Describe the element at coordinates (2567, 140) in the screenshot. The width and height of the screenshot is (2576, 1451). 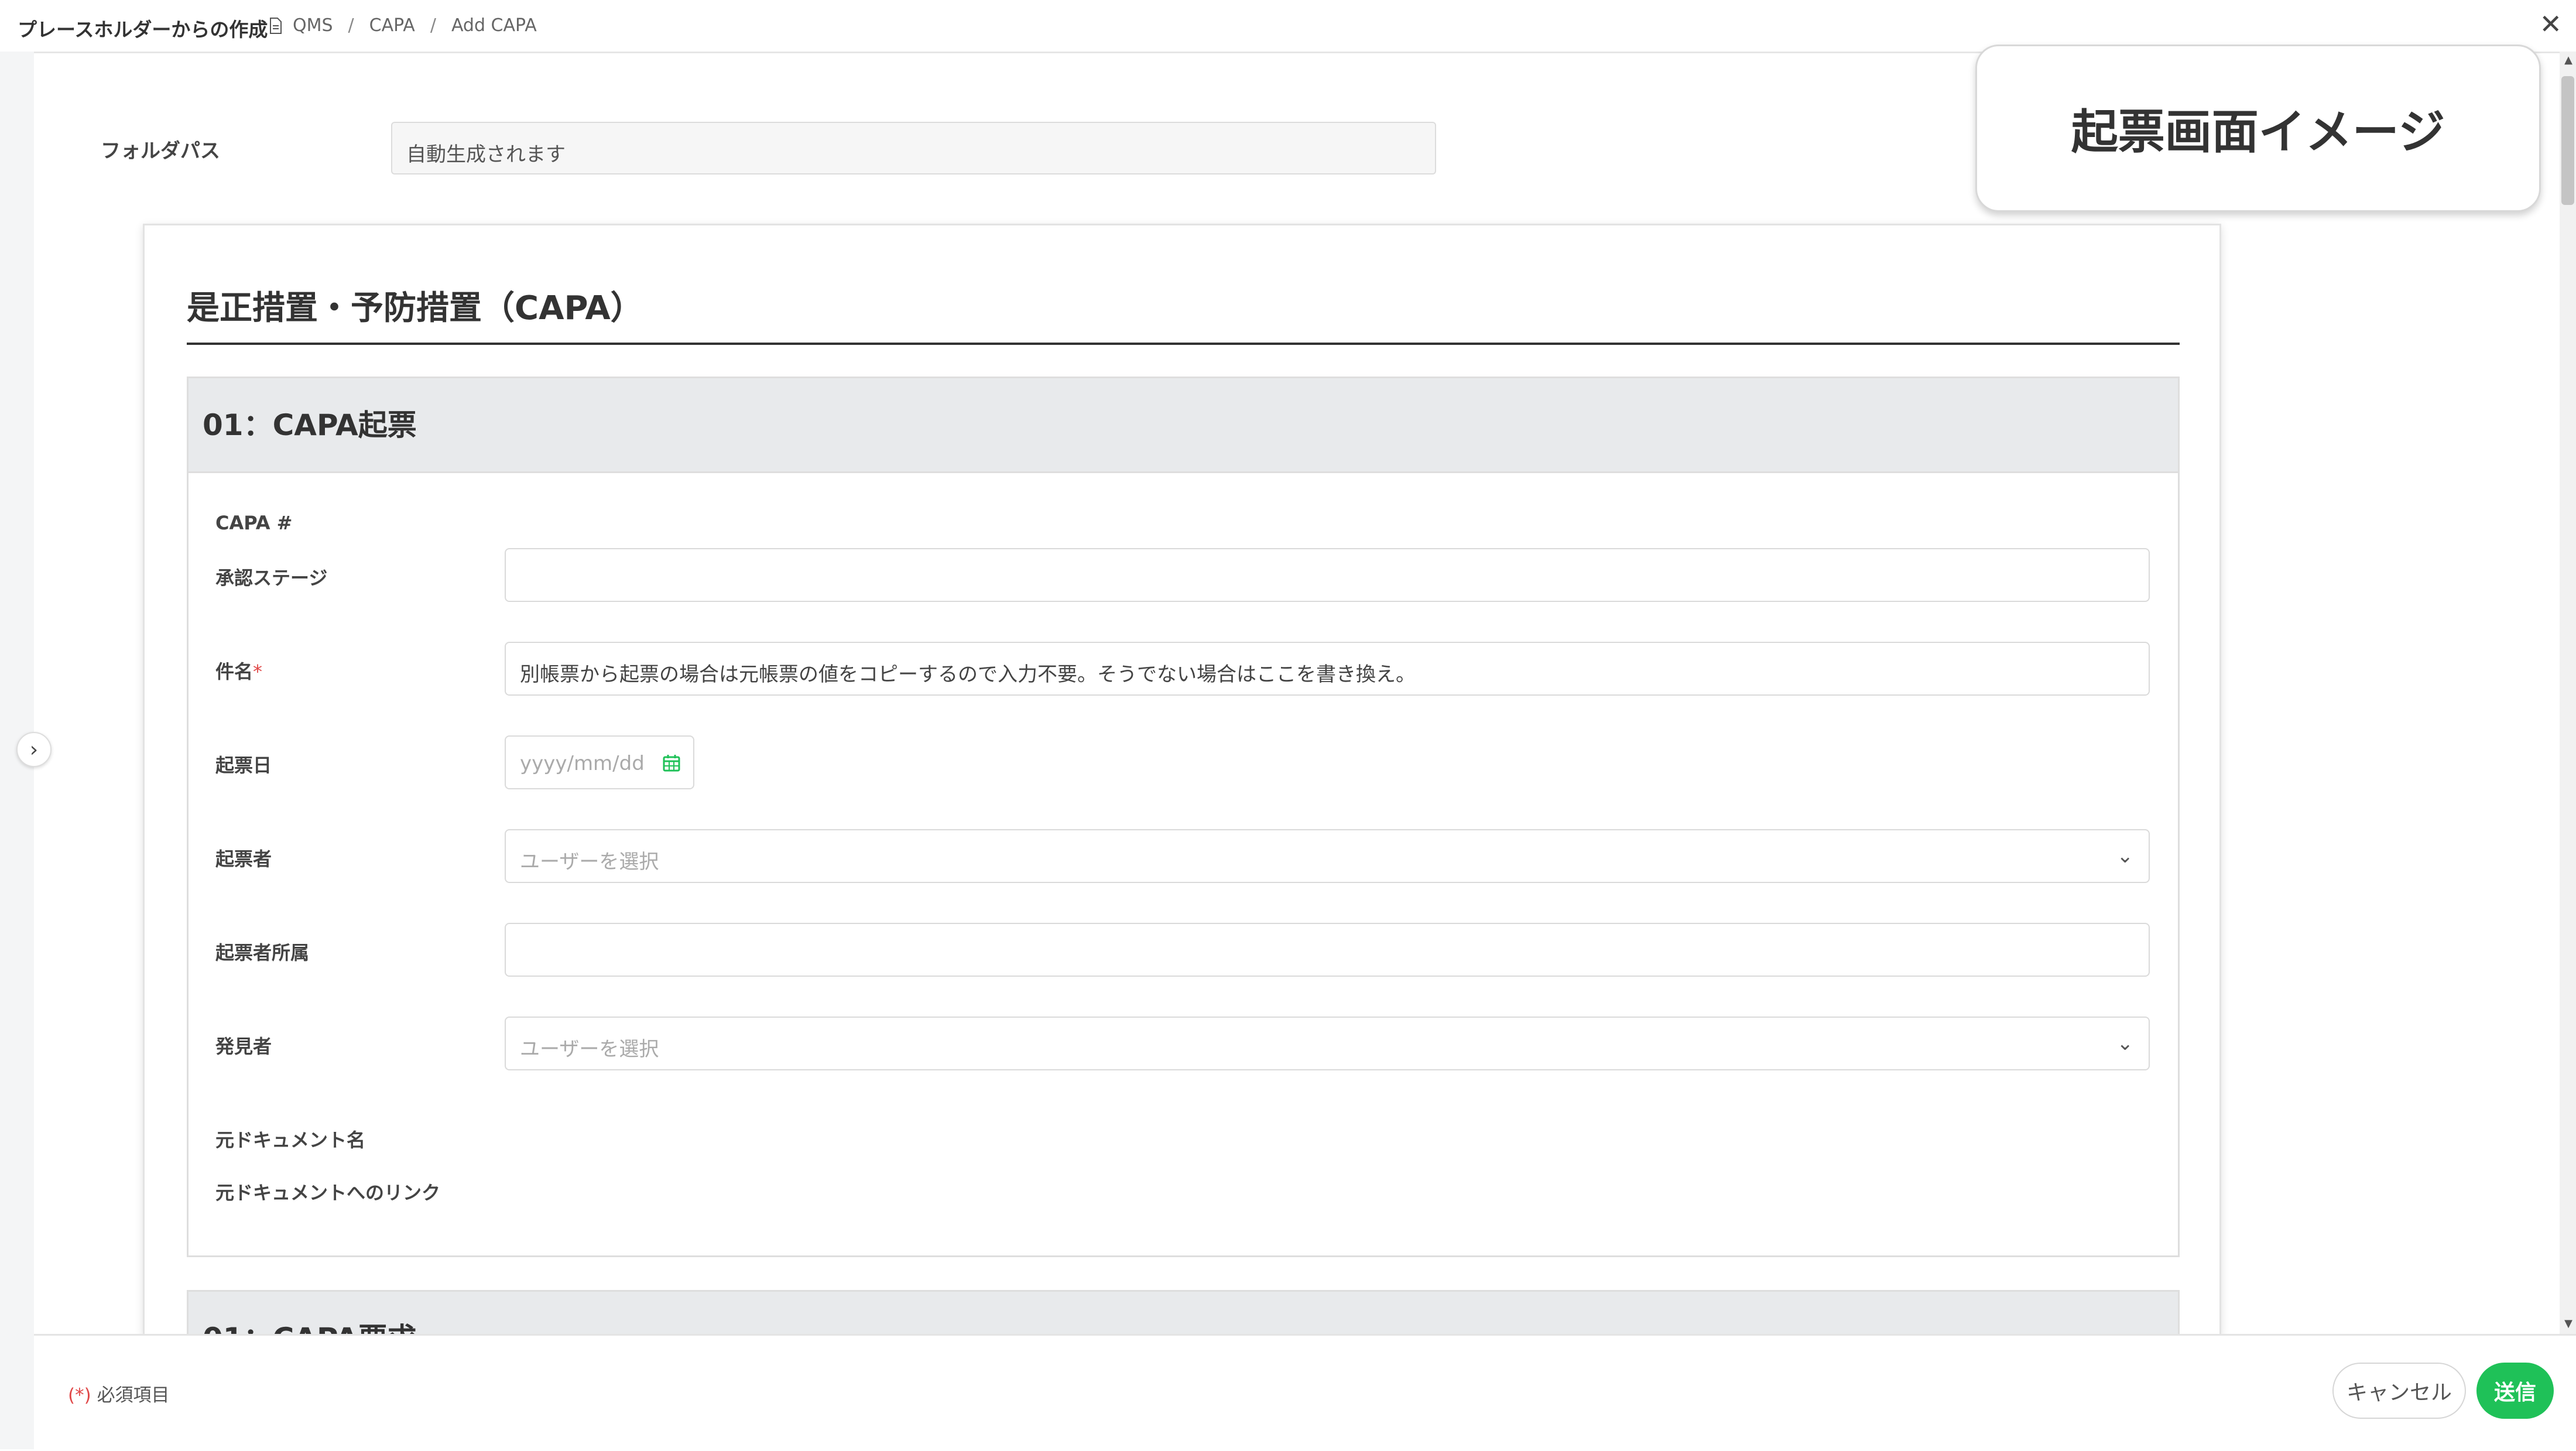
I see `scrollbar-thumb` at that location.